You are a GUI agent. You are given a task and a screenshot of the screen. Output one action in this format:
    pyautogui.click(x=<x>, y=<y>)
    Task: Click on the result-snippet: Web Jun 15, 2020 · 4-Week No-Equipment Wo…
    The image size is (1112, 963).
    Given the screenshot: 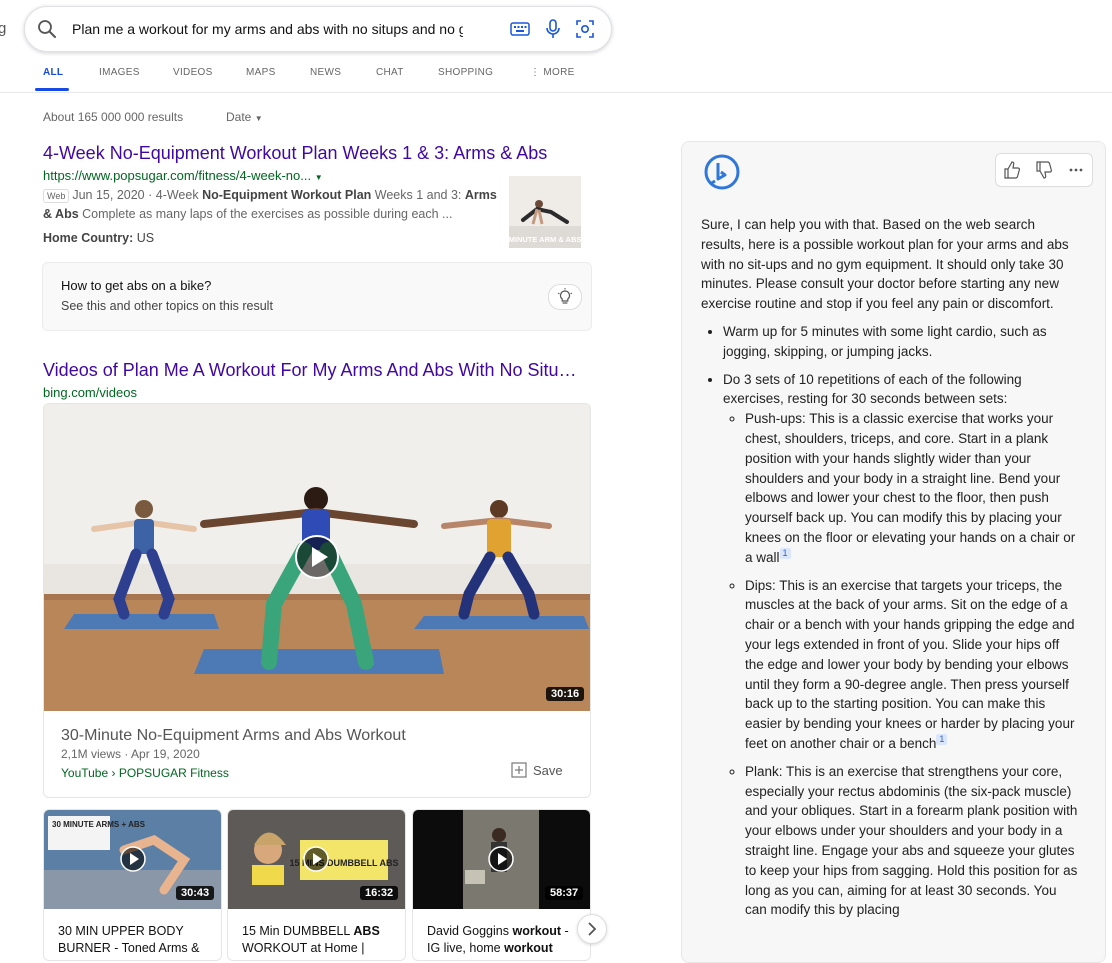 What is the action you would take?
    pyautogui.click(x=270, y=204)
    